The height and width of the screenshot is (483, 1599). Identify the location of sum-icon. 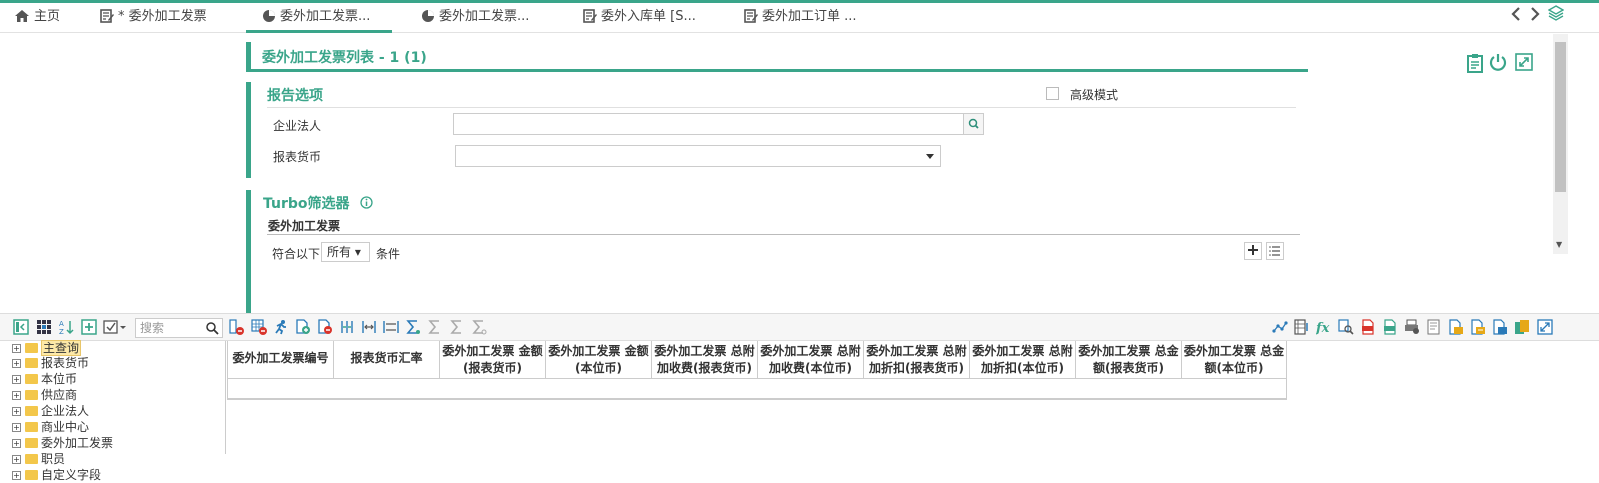
(413, 327).